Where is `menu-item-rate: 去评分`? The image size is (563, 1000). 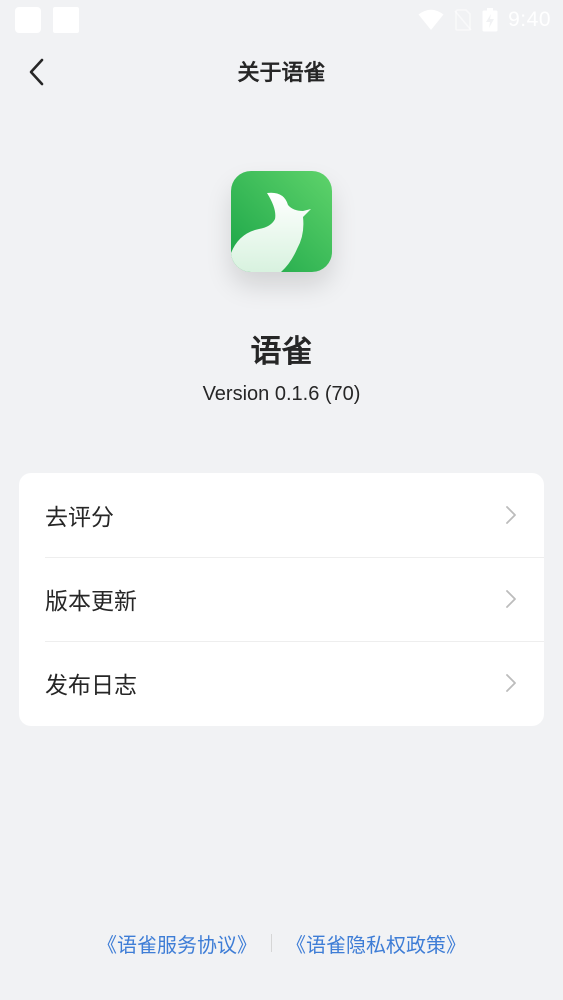 menu-item-rate: 去评分 is located at coordinates (281, 515).